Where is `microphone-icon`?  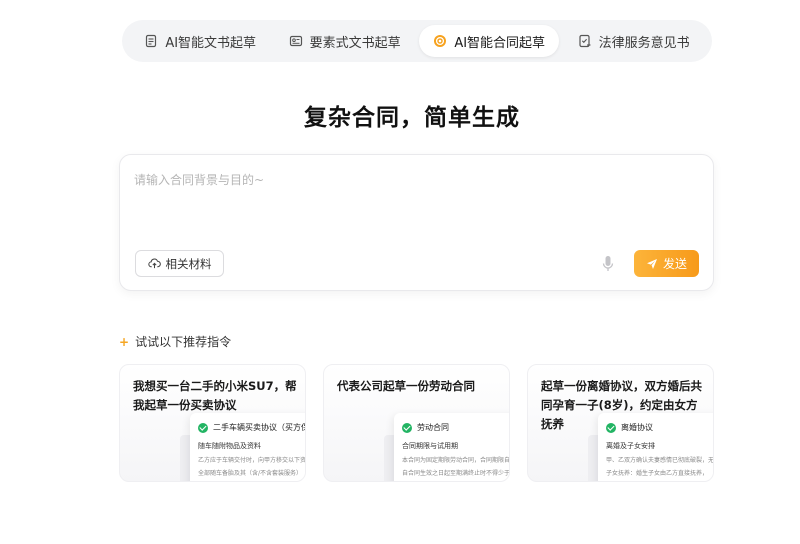
microphone-icon is located at coordinates (608, 264).